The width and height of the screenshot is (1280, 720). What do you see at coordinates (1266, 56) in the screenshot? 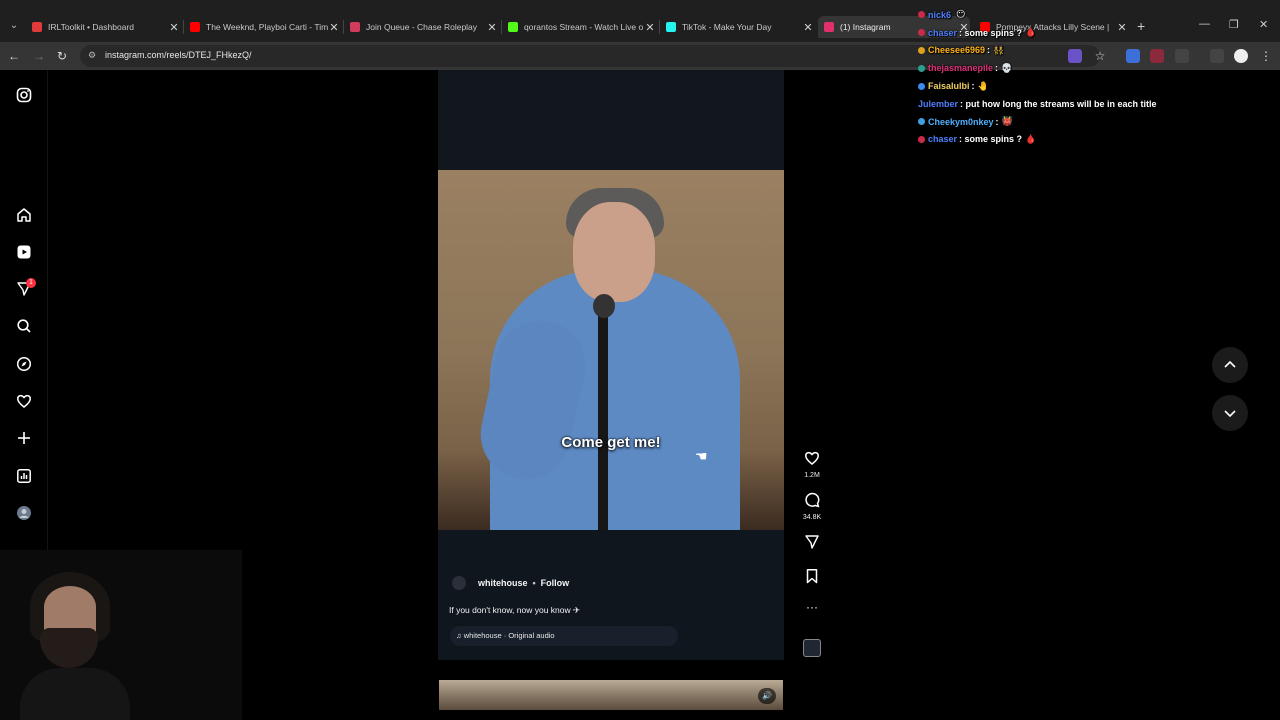
I see `browser-menu-icon: ⋮` at bounding box center [1266, 56].